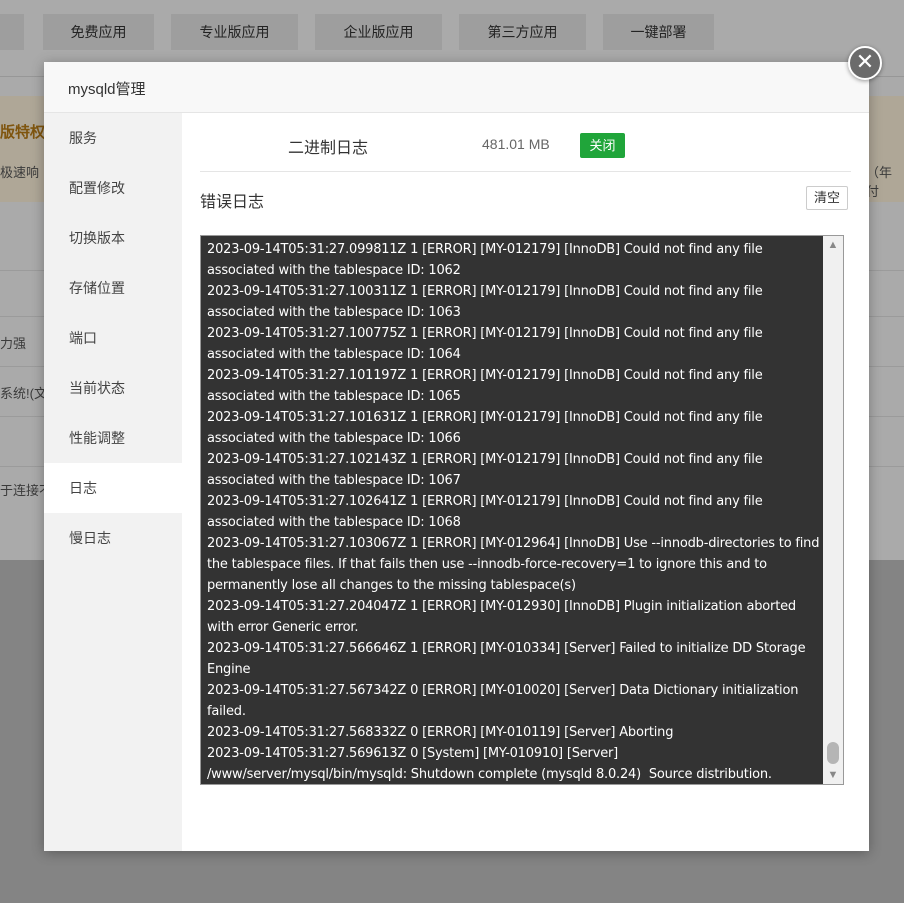 The image size is (904, 903). I want to click on log-scrollbar: ▲ ▼, so click(833, 510).